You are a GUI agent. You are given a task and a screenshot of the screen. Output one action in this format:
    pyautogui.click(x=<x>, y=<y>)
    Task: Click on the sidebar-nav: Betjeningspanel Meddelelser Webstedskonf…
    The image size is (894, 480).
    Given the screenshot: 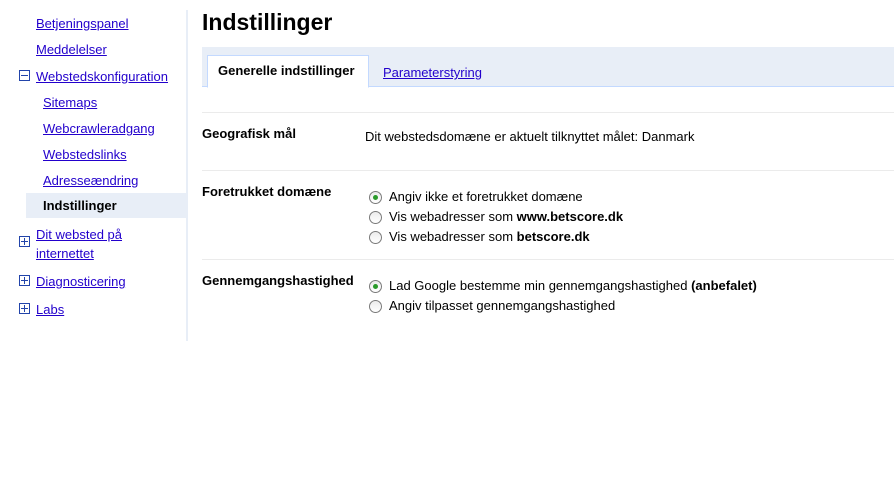 What is the action you would take?
    pyautogui.click(x=93, y=170)
    